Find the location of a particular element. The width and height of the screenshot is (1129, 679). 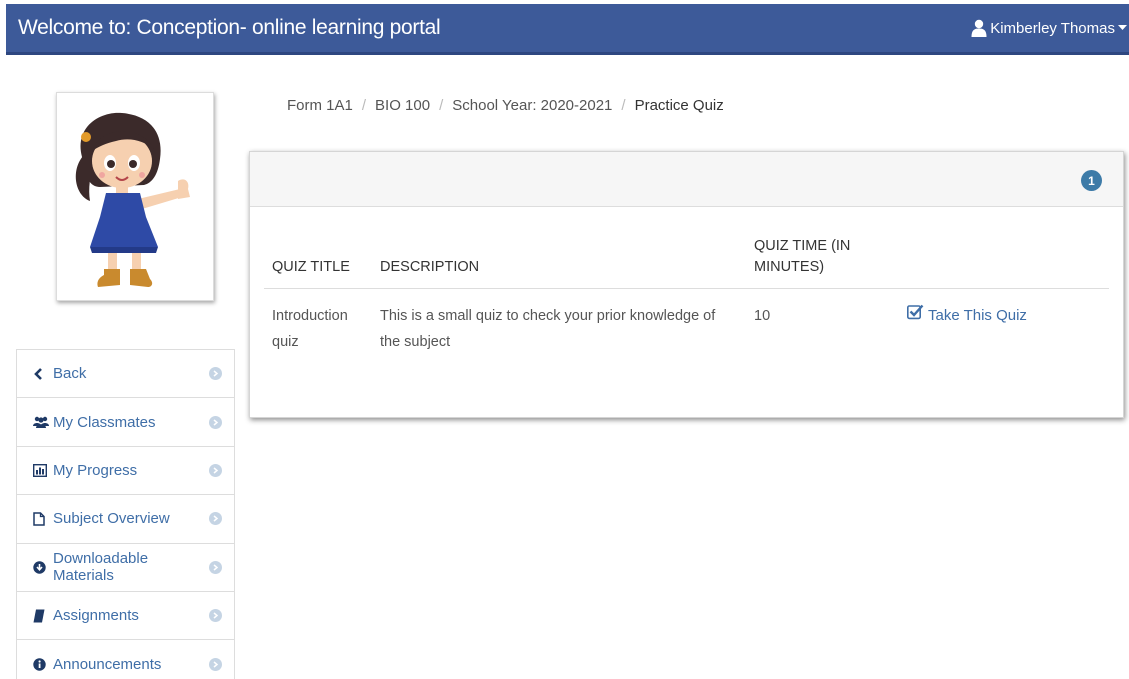

avatar is located at coordinates (135, 196).